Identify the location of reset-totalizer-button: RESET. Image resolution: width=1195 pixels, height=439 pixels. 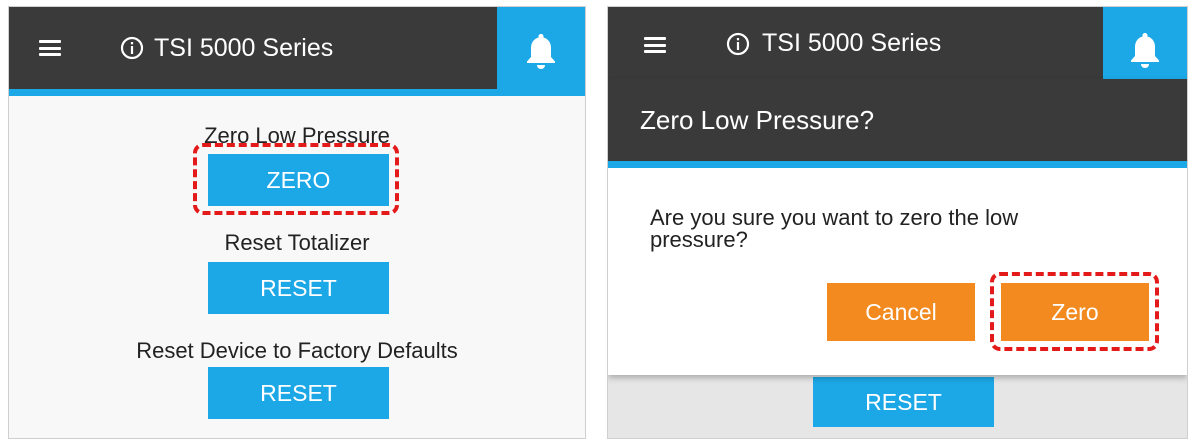
(298, 288).